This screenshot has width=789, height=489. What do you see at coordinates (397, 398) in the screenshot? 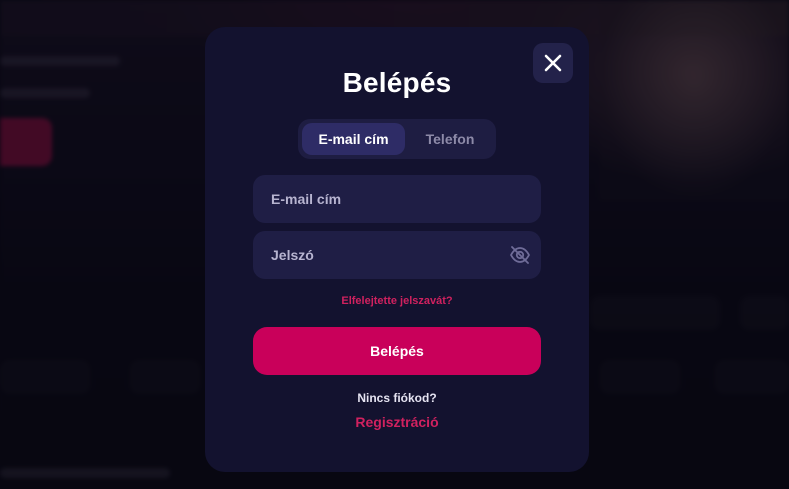
I see `no-account-text: Nincs fiókod?` at bounding box center [397, 398].